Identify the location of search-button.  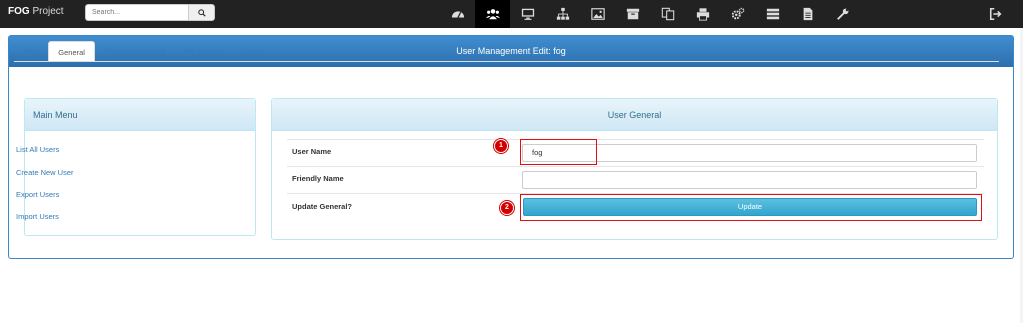
(201, 12).